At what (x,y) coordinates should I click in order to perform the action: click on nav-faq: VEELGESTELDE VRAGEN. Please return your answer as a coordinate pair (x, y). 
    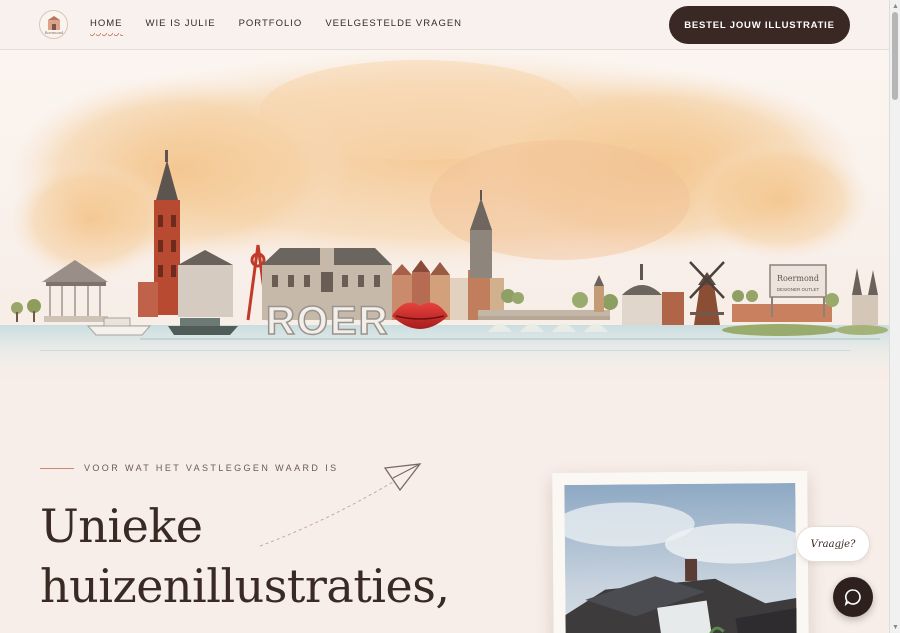
    Looking at the image, I should click on (393, 23).